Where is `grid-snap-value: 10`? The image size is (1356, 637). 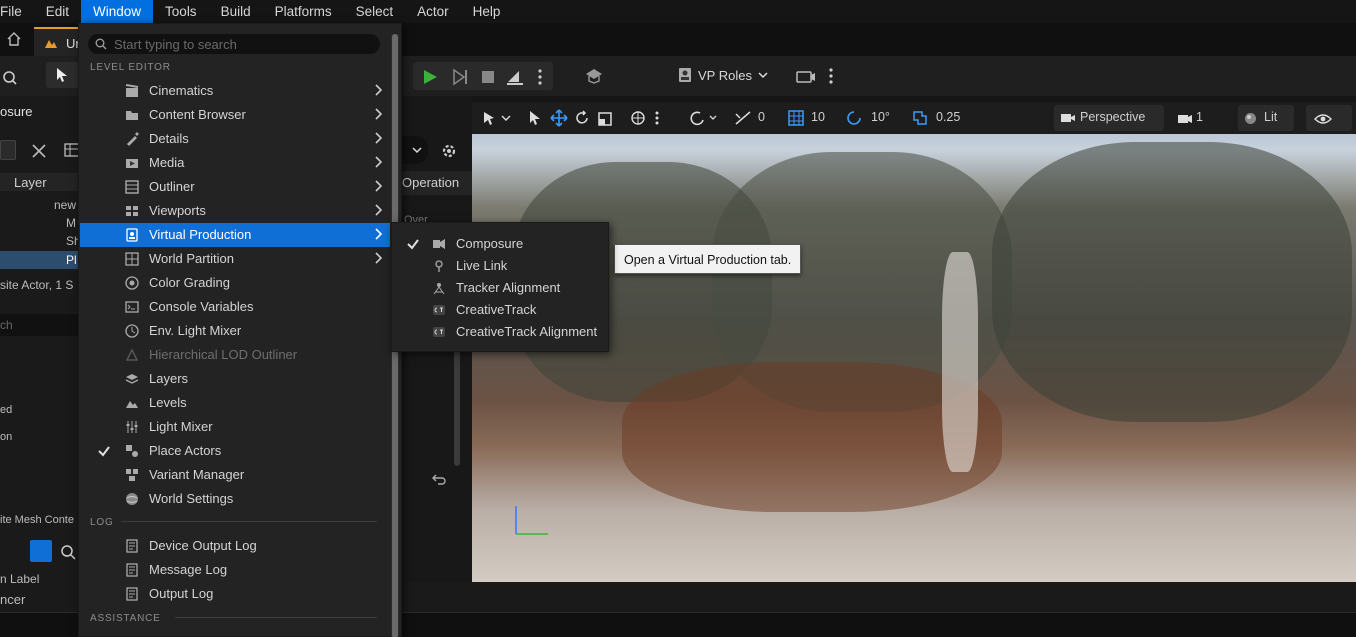
grid-snap-value: 10 is located at coordinates (818, 117).